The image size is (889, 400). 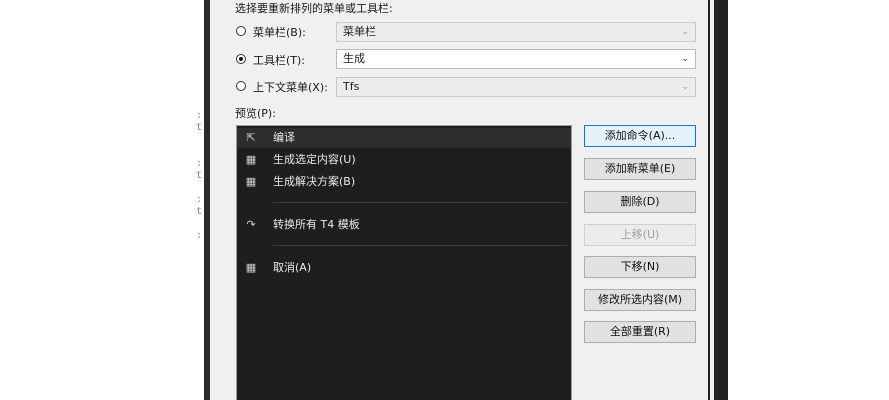 What do you see at coordinates (251, 159) in the screenshot?
I see `build-selection-icon: ▦` at bounding box center [251, 159].